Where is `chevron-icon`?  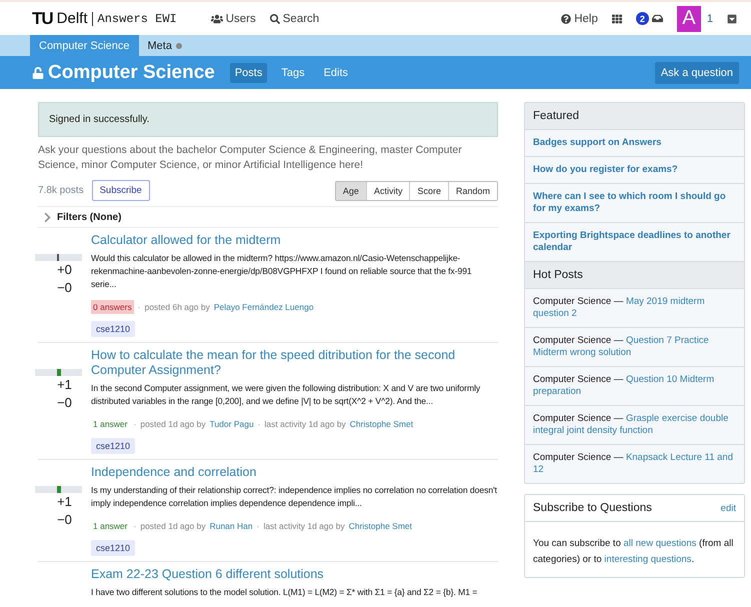
chevron-icon is located at coordinates (47, 217).